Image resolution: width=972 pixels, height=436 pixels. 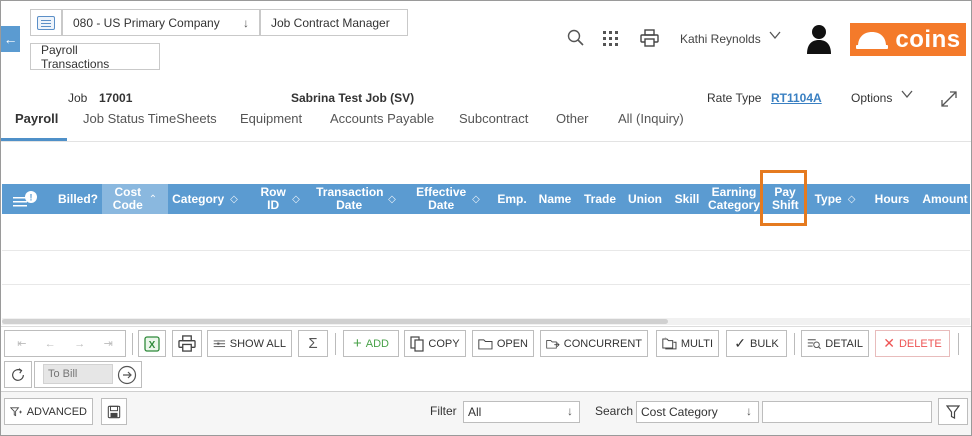 I want to click on sort-asc-icon: ⌃, so click(x=153, y=199).